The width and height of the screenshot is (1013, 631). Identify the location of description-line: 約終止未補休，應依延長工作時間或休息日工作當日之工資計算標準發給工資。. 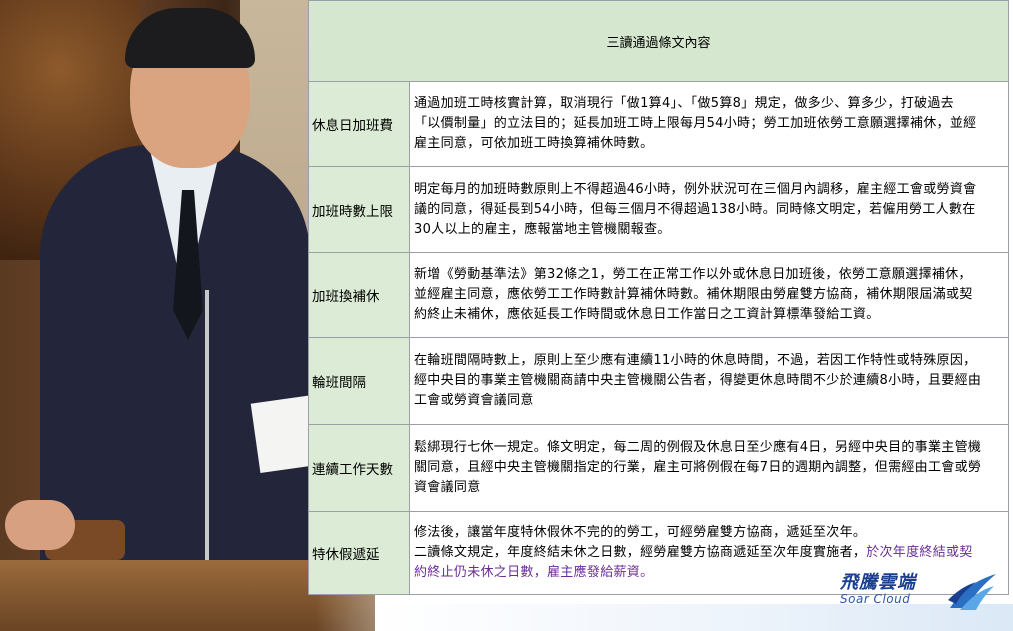
(647, 314).